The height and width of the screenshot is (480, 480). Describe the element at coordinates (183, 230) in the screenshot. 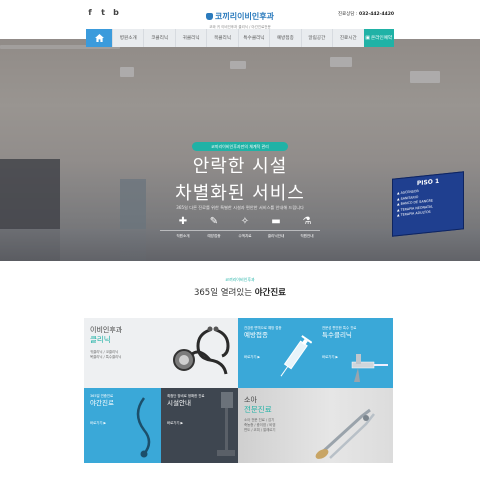

I see `hero-icon-item: ✚ 직원소개` at that location.